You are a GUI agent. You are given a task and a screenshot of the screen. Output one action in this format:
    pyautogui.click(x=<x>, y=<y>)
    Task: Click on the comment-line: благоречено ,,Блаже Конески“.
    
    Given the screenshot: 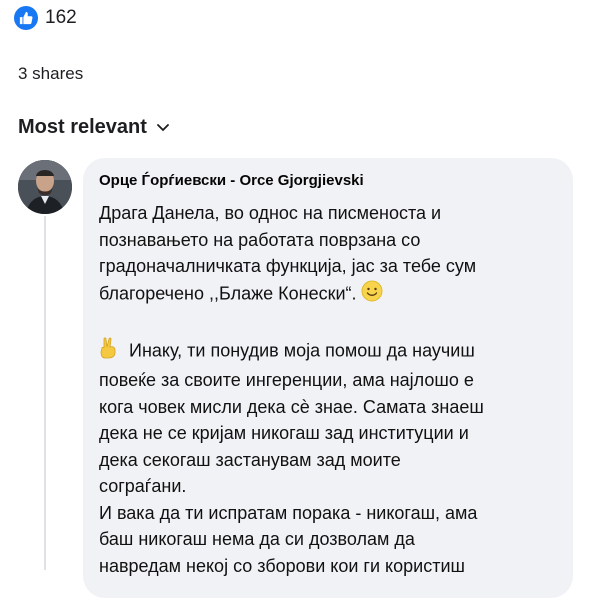 What is the action you would take?
    pyautogui.click(x=334, y=295)
    